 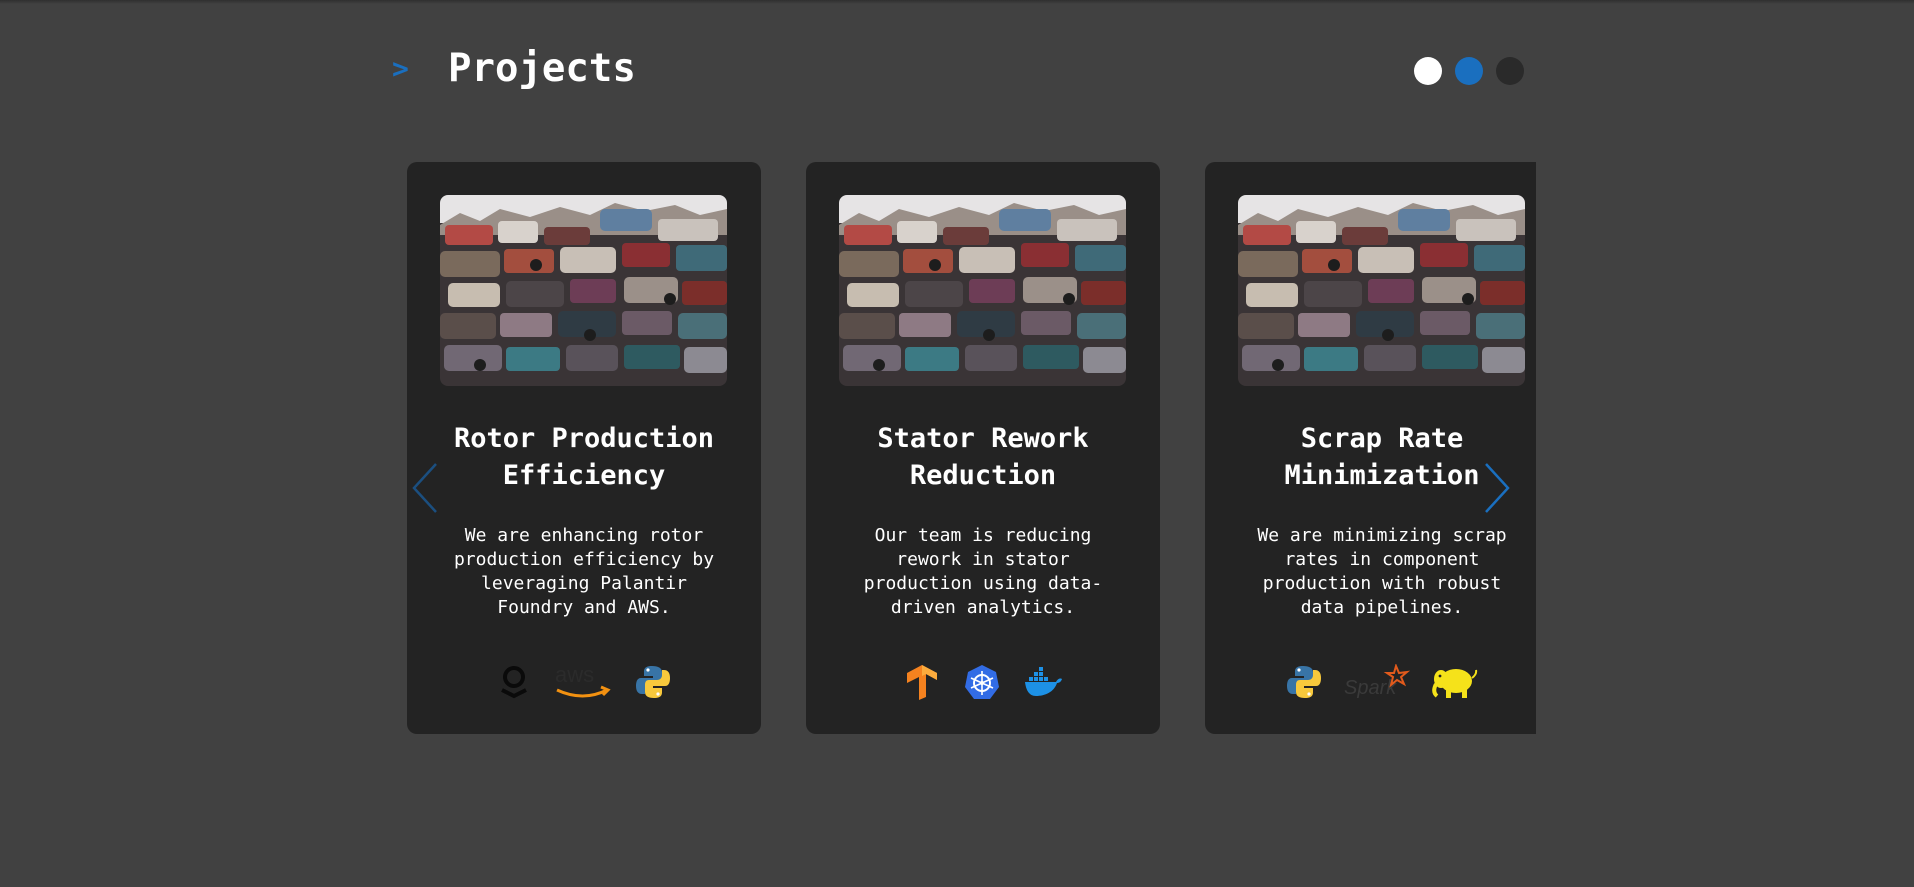 I want to click on svg-text: Spark, so click(x=1370, y=688).